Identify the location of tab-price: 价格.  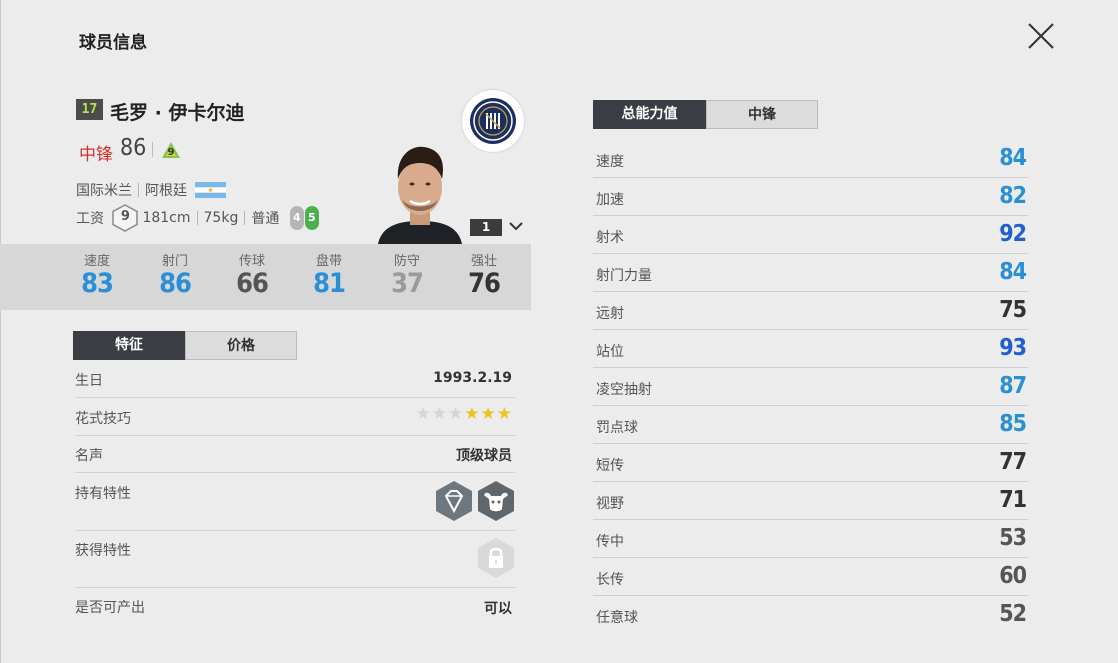
(241, 345).